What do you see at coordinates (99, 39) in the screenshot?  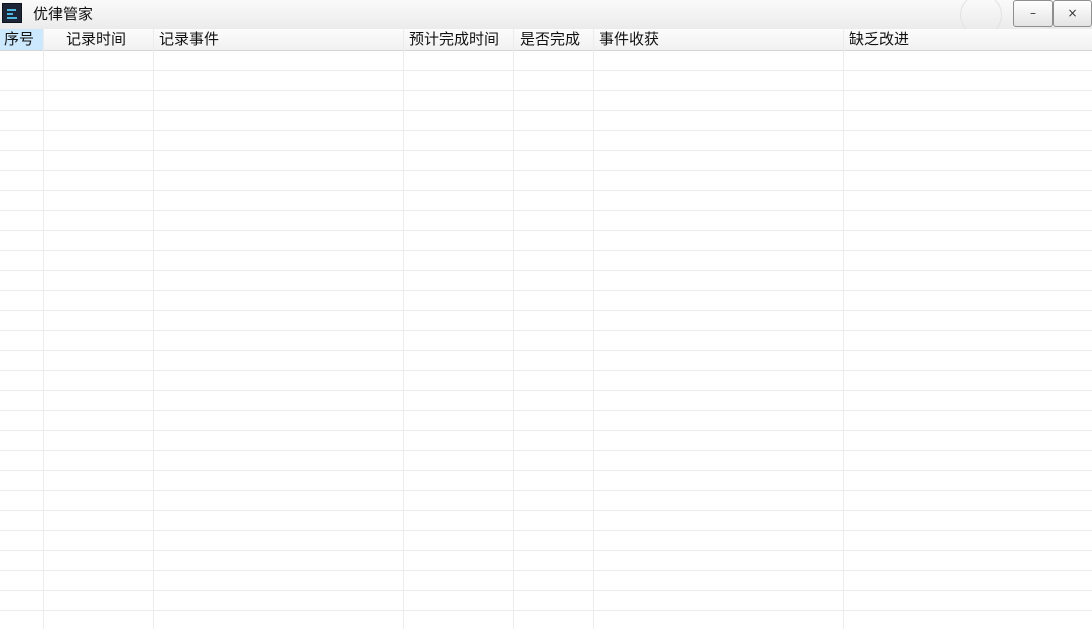 I see `column-header-record-time: 记录时间` at bounding box center [99, 39].